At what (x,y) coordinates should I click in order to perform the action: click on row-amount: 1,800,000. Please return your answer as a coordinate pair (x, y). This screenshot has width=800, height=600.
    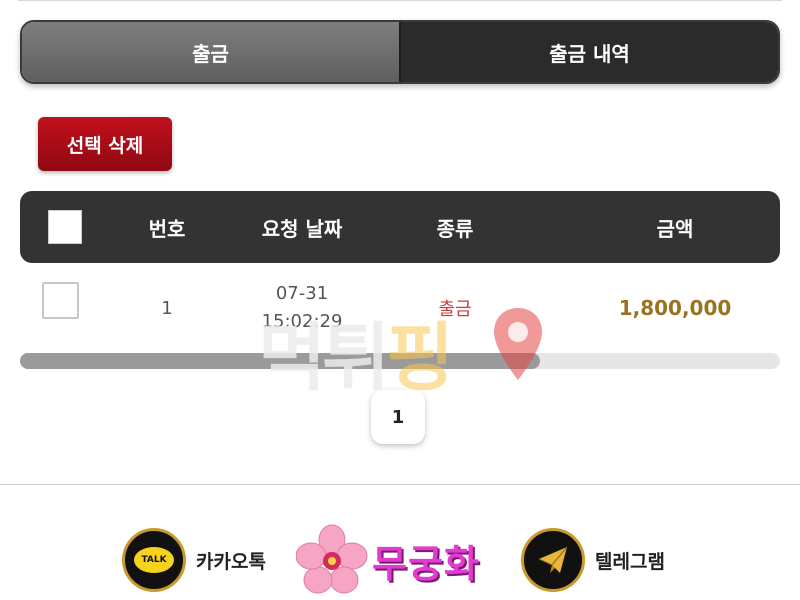
    Looking at the image, I should click on (675, 308).